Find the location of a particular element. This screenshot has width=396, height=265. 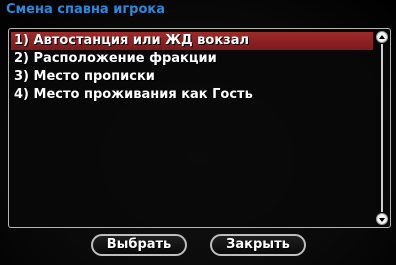

scroll-down-arrow-icon is located at coordinates (382, 219).